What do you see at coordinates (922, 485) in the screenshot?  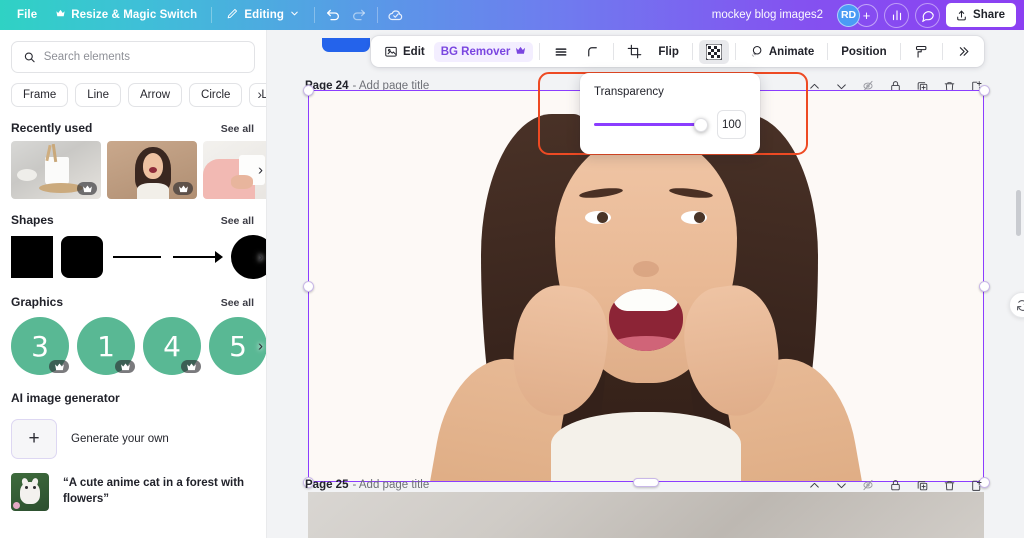 I see `duplicate-icon` at bounding box center [922, 485].